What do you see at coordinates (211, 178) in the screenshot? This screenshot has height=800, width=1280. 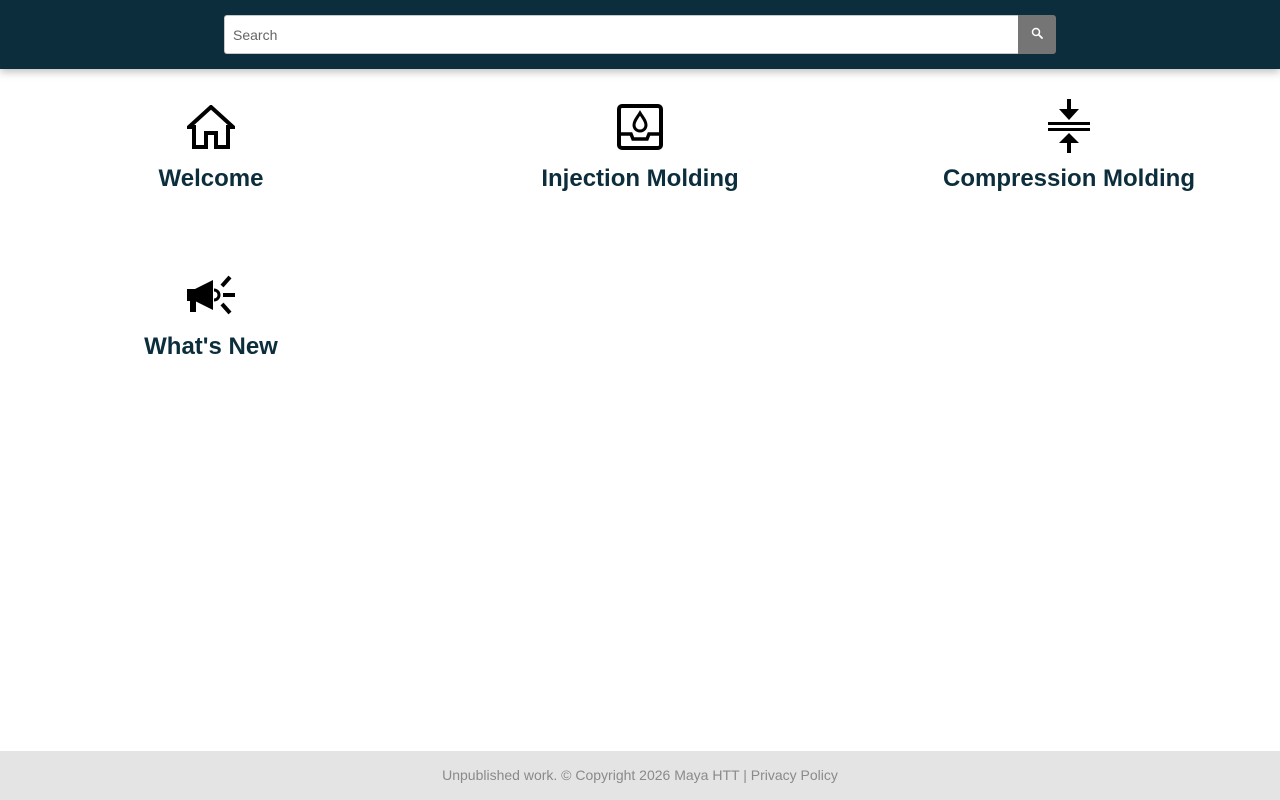 I see `tile-label: Welcome` at bounding box center [211, 178].